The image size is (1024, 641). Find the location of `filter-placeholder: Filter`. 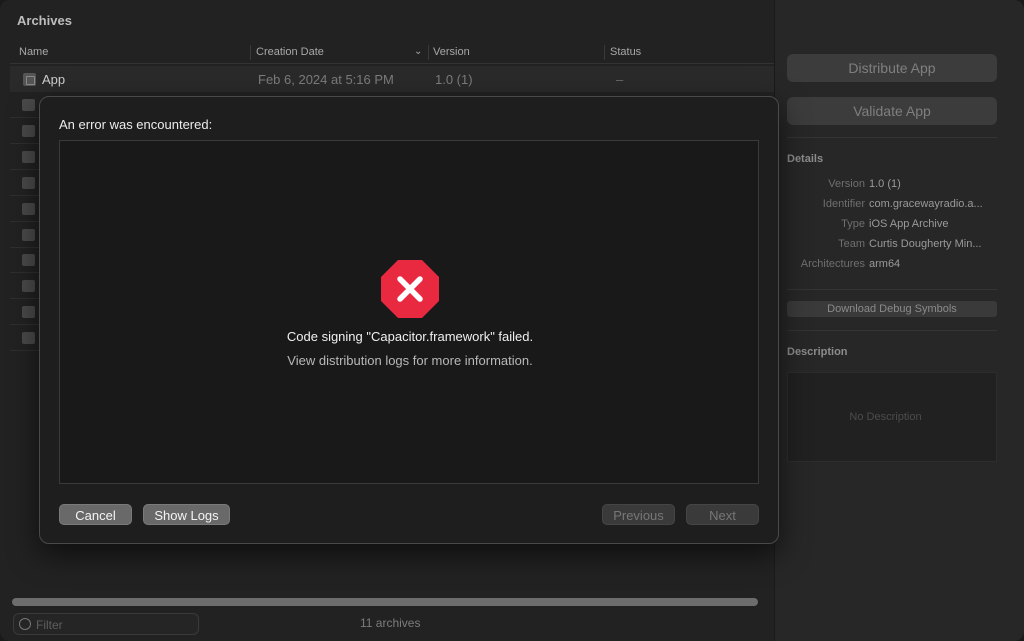

filter-placeholder: Filter is located at coordinates (49, 625).